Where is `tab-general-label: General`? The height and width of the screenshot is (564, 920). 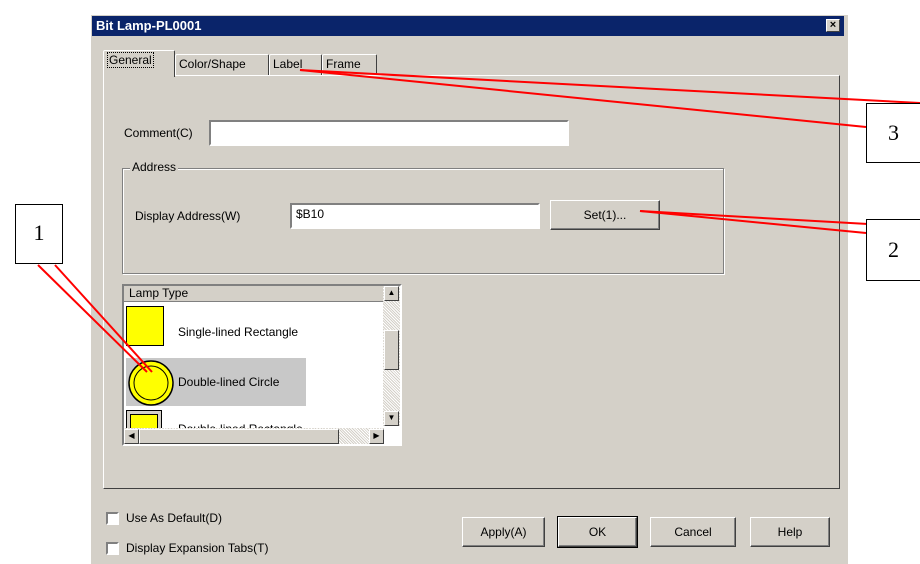 tab-general-label: General is located at coordinates (130, 60).